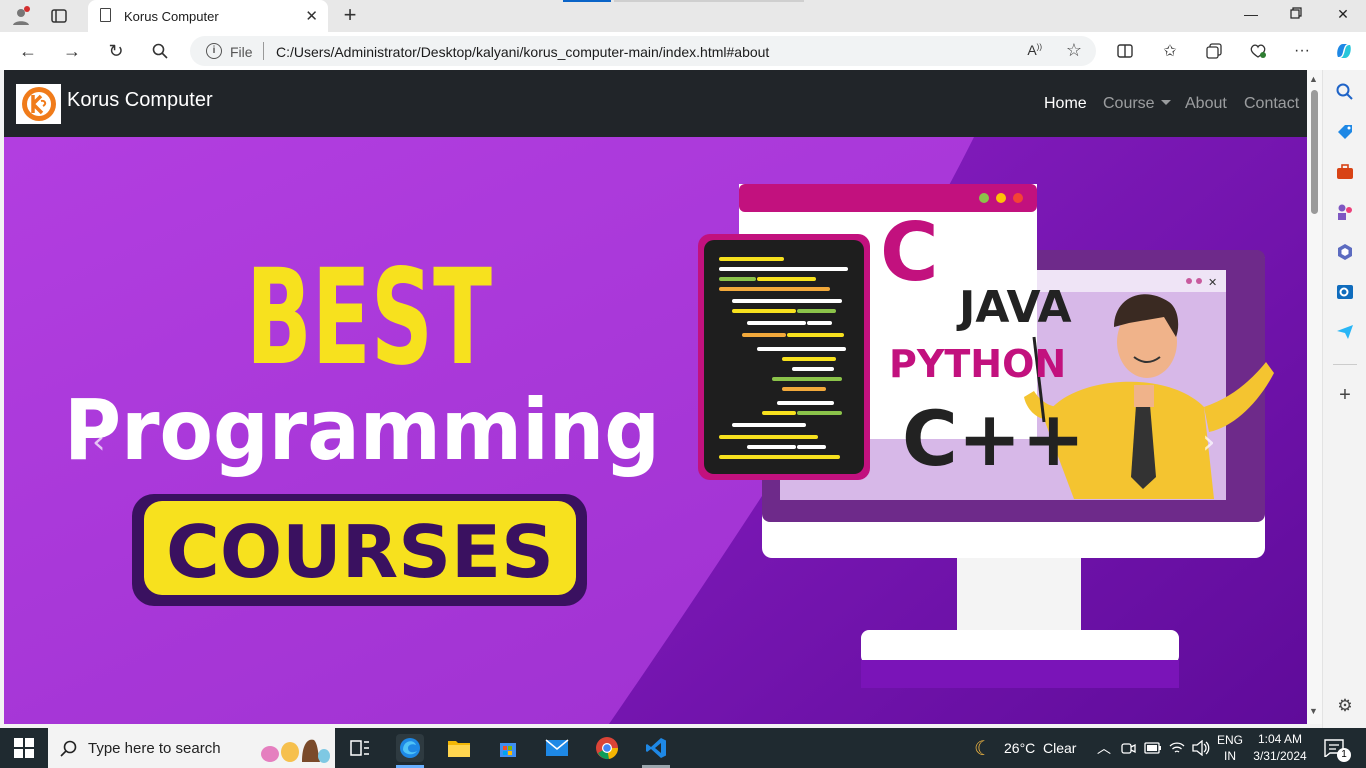 Image resolution: width=1366 pixels, height=768 pixels. Describe the element at coordinates (1271, 104) in the screenshot. I see `nav-contact-link: Contact` at that location.